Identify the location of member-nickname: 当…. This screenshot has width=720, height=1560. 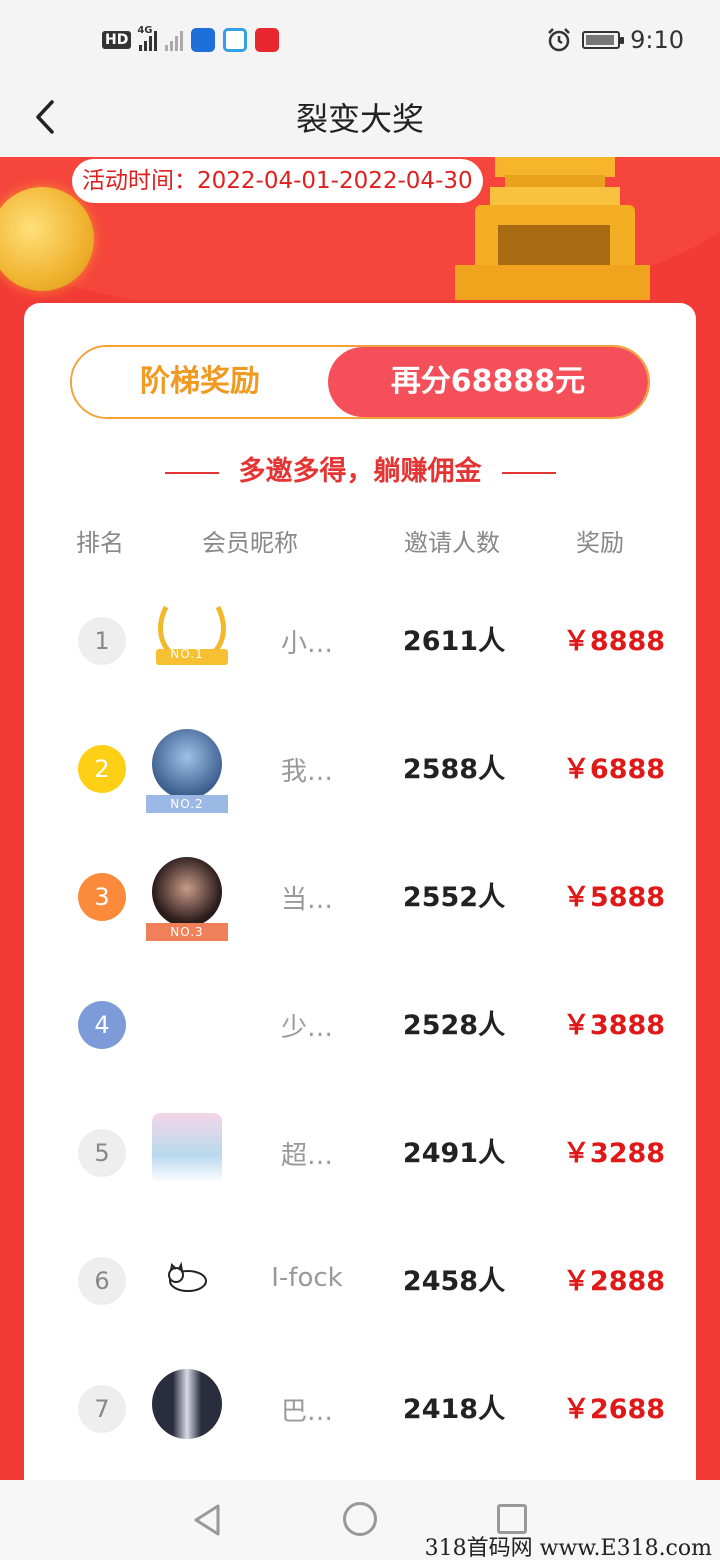
(306, 900).